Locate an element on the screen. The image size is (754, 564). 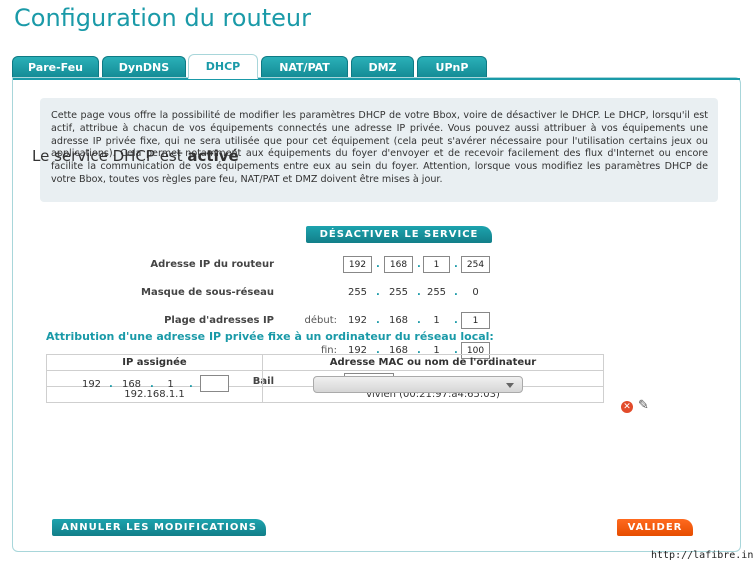
service-status: Le service DHCP est activé is located at coordinates (135, 156).